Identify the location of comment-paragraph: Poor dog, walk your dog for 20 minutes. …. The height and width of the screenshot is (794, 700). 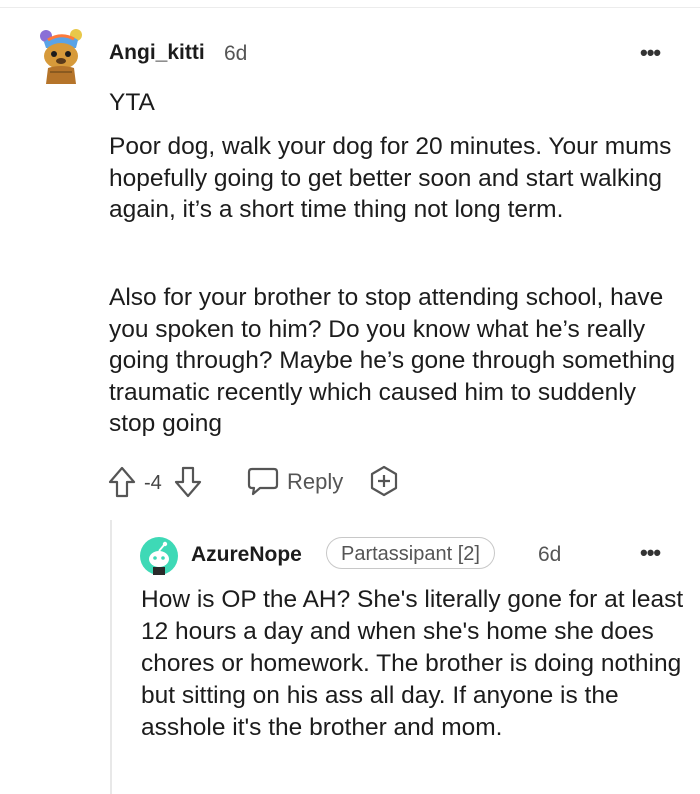
(390, 178).